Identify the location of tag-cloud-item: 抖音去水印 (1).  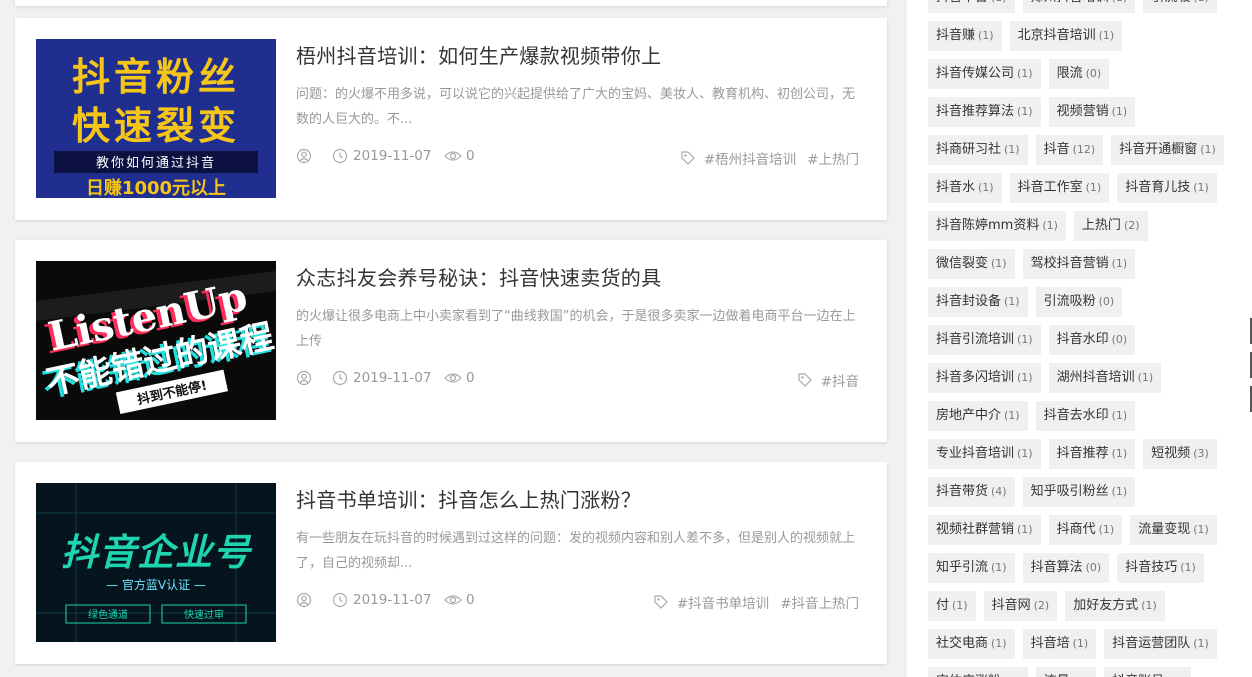
(1085, 416).